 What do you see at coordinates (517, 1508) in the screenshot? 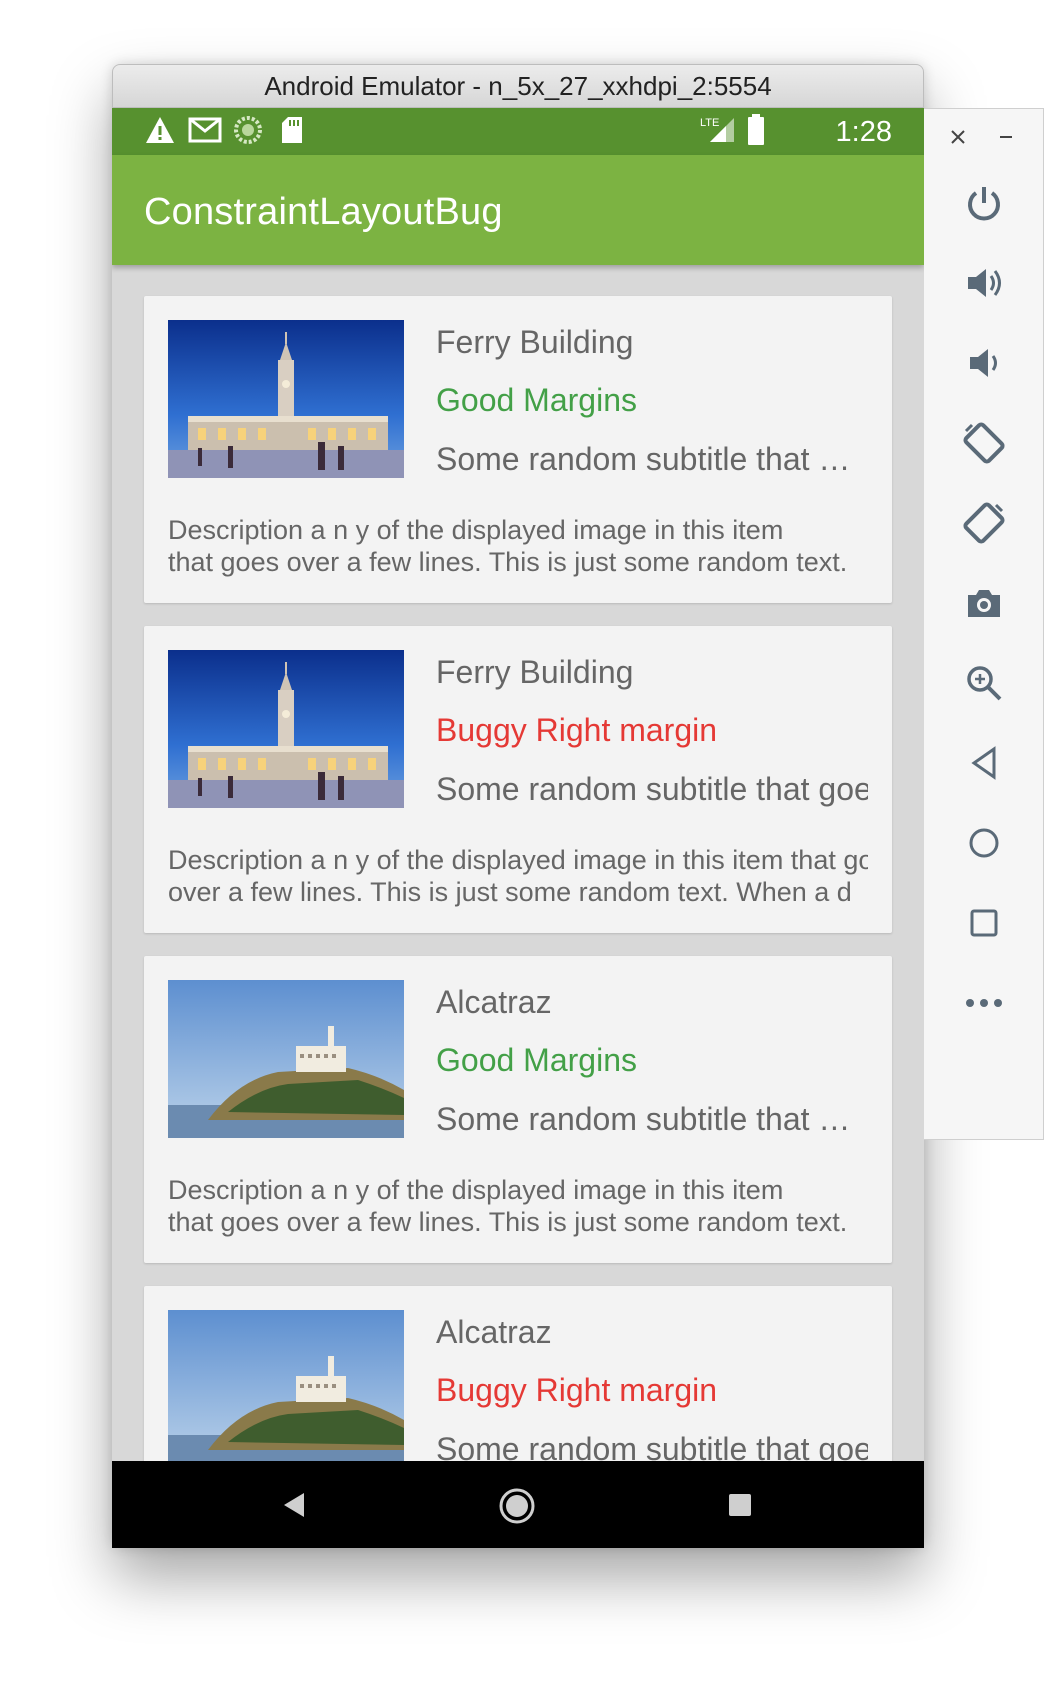
I see `nav-home-icon` at bounding box center [517, 1508].